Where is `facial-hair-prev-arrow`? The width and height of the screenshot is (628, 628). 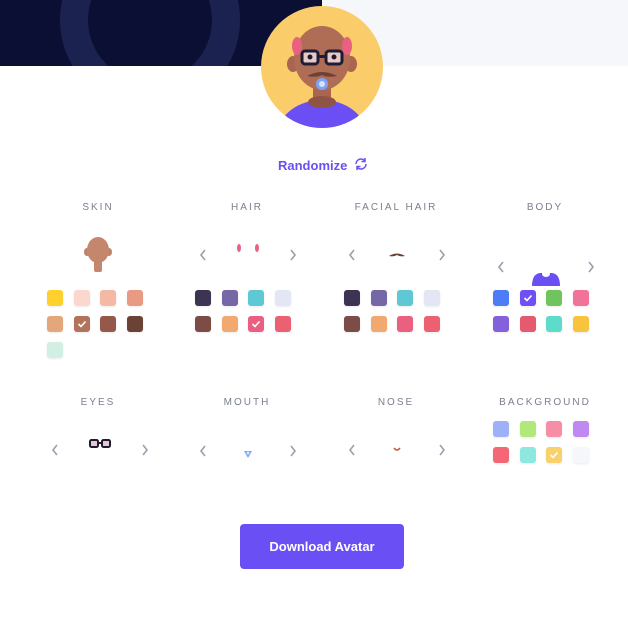
facial-hair-prev-arrow is located at coordinates (352, 255).